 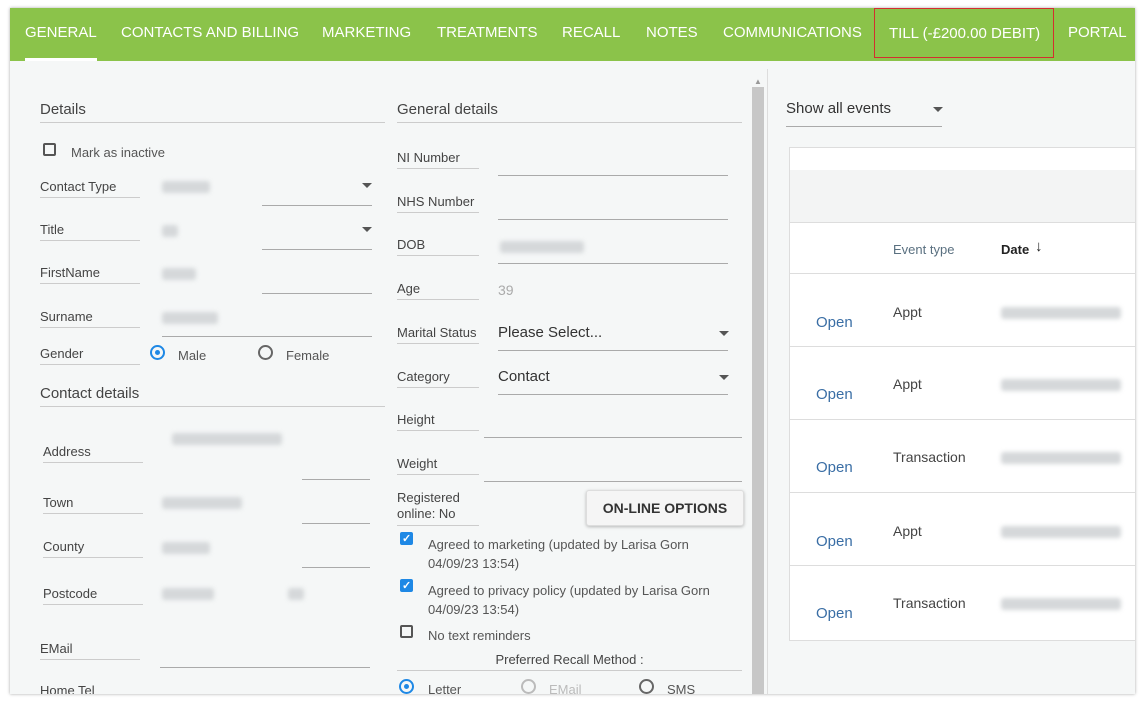 What do you see at coordinates (438, 465) in the screenshot?
I see `weight-label: Weight` at bounding box center [438, 465].